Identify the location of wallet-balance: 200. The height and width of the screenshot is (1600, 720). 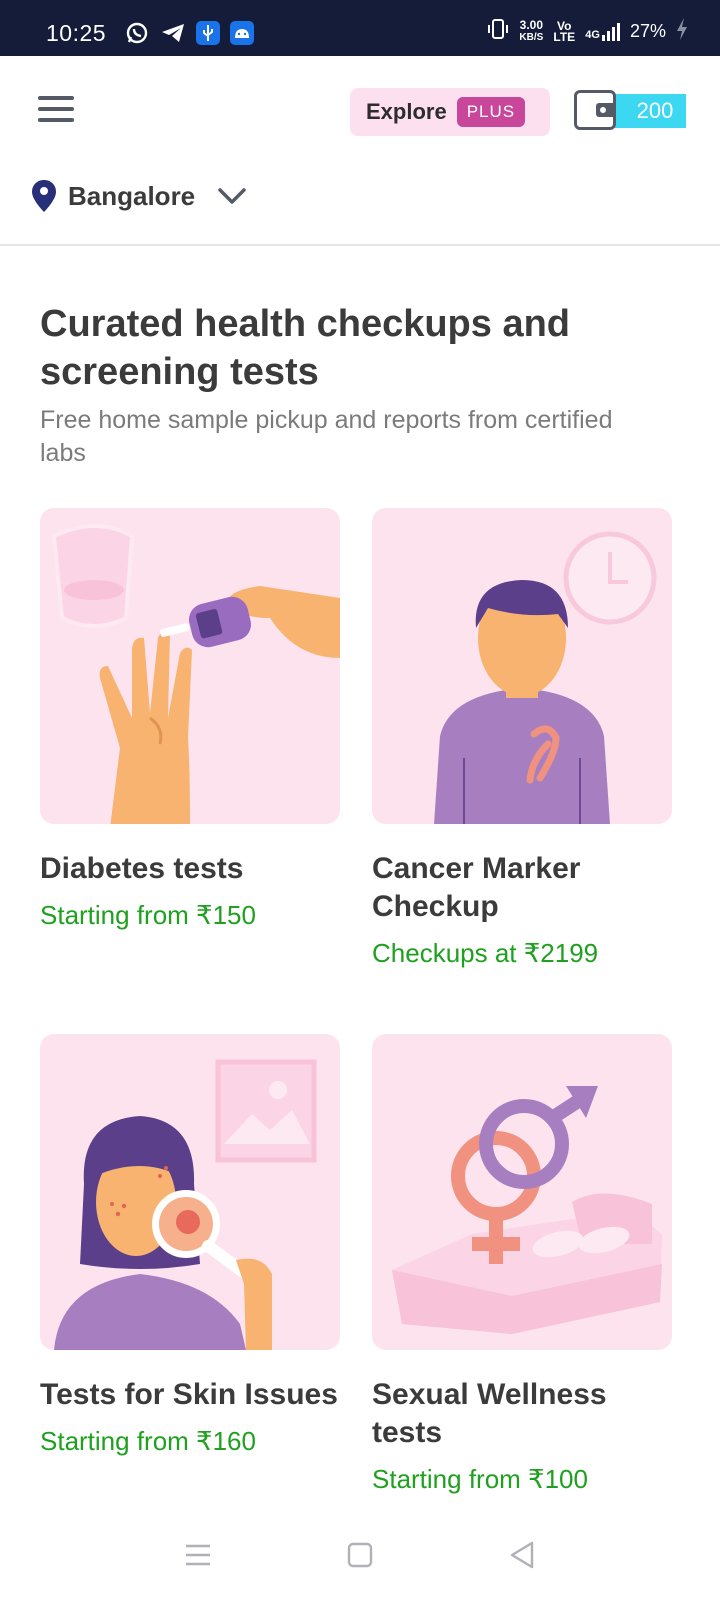
(650, 111).